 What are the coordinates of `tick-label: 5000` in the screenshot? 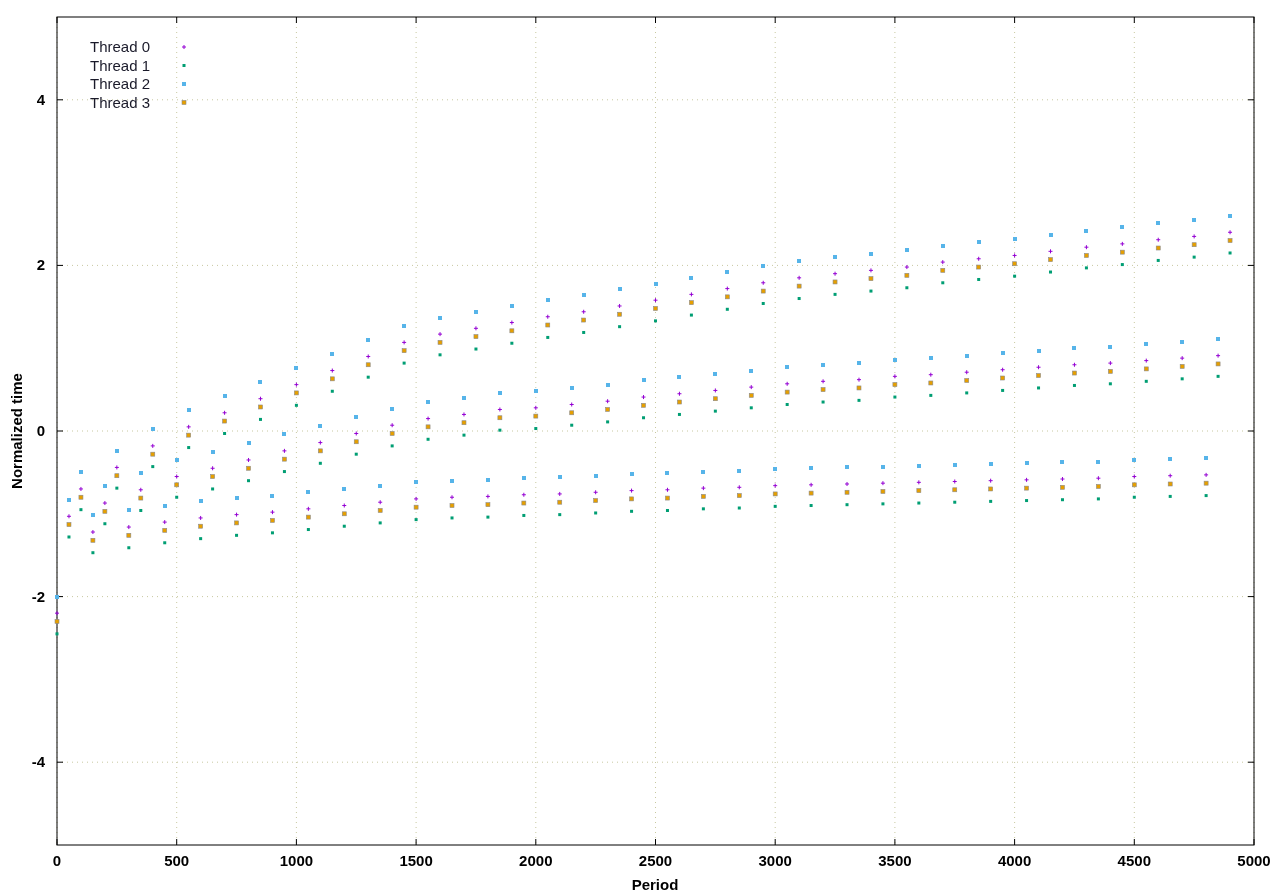 It's located at (1254, 860).